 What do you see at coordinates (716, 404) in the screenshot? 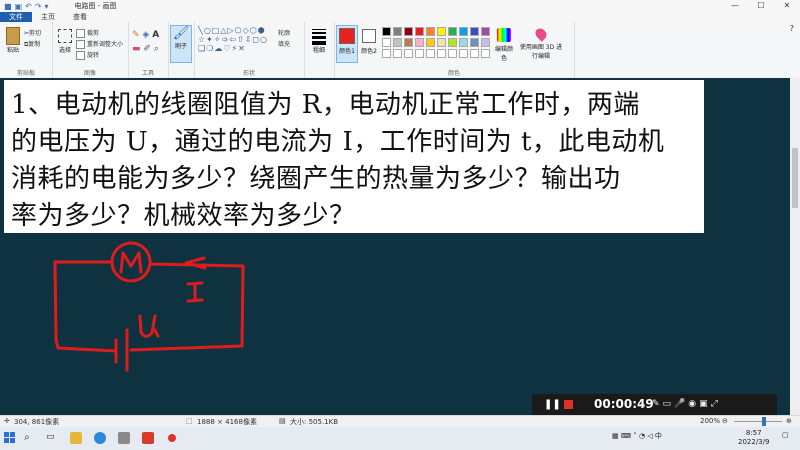
I see `collapse-icon: ⤢` at bounding box center [716, 404].